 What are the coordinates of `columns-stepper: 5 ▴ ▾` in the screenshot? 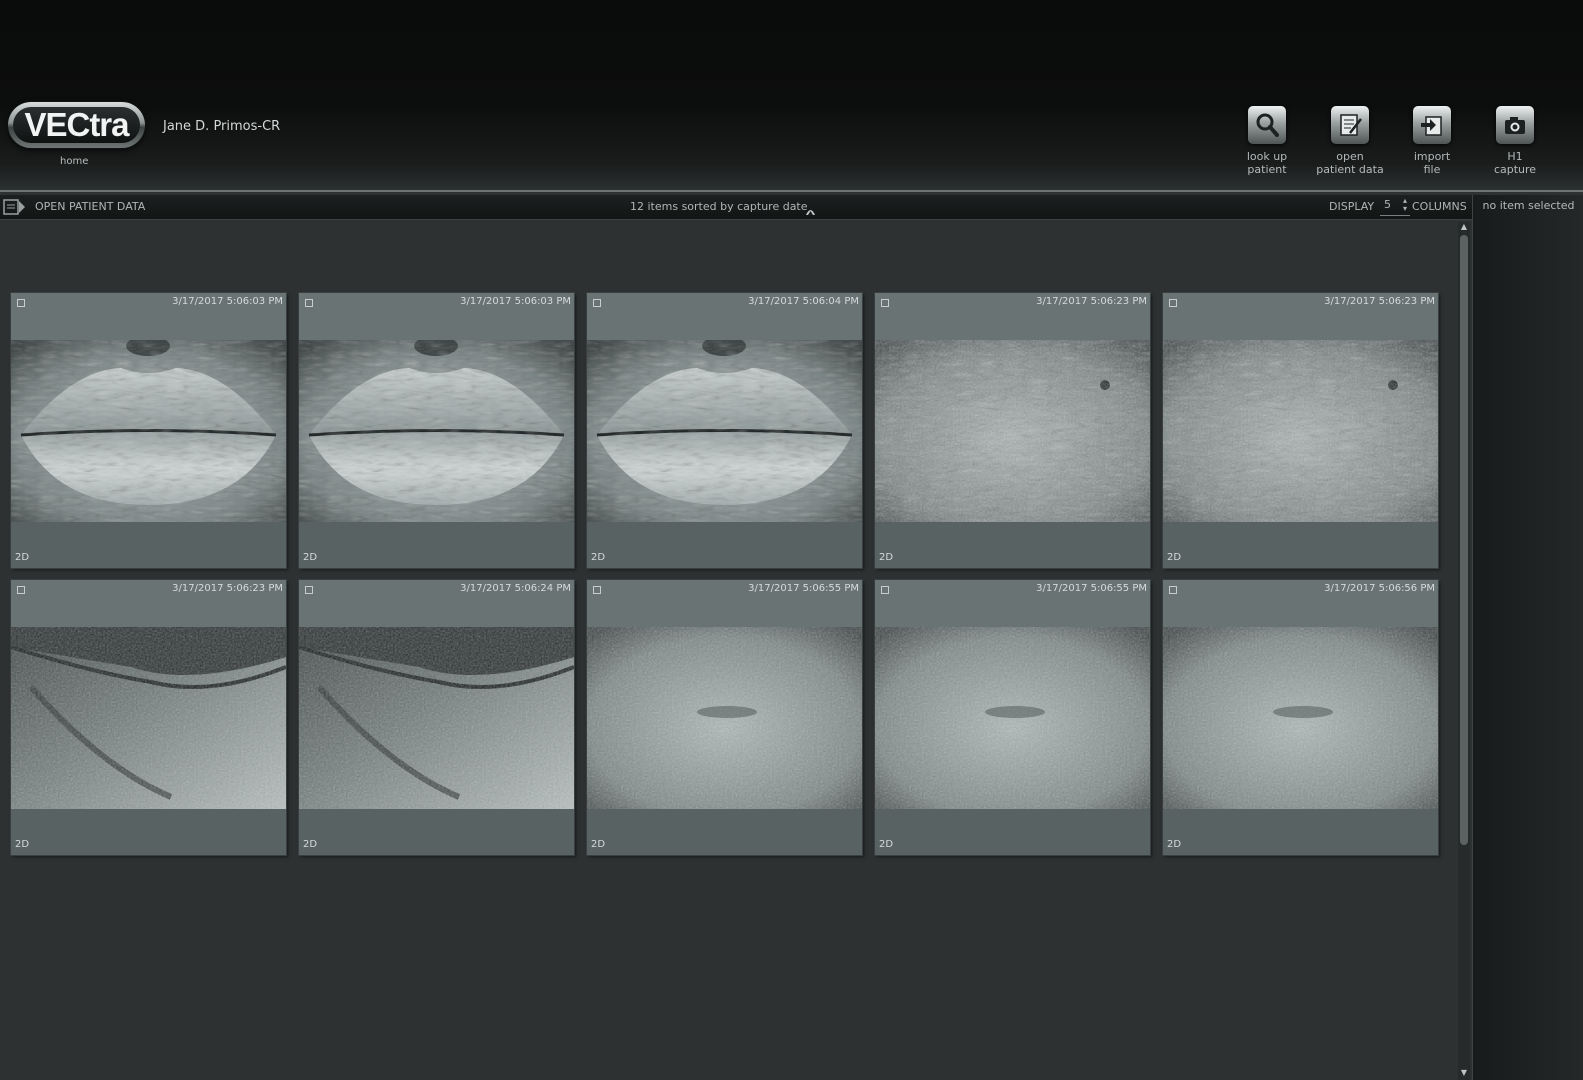 It's located at (1395, 205).